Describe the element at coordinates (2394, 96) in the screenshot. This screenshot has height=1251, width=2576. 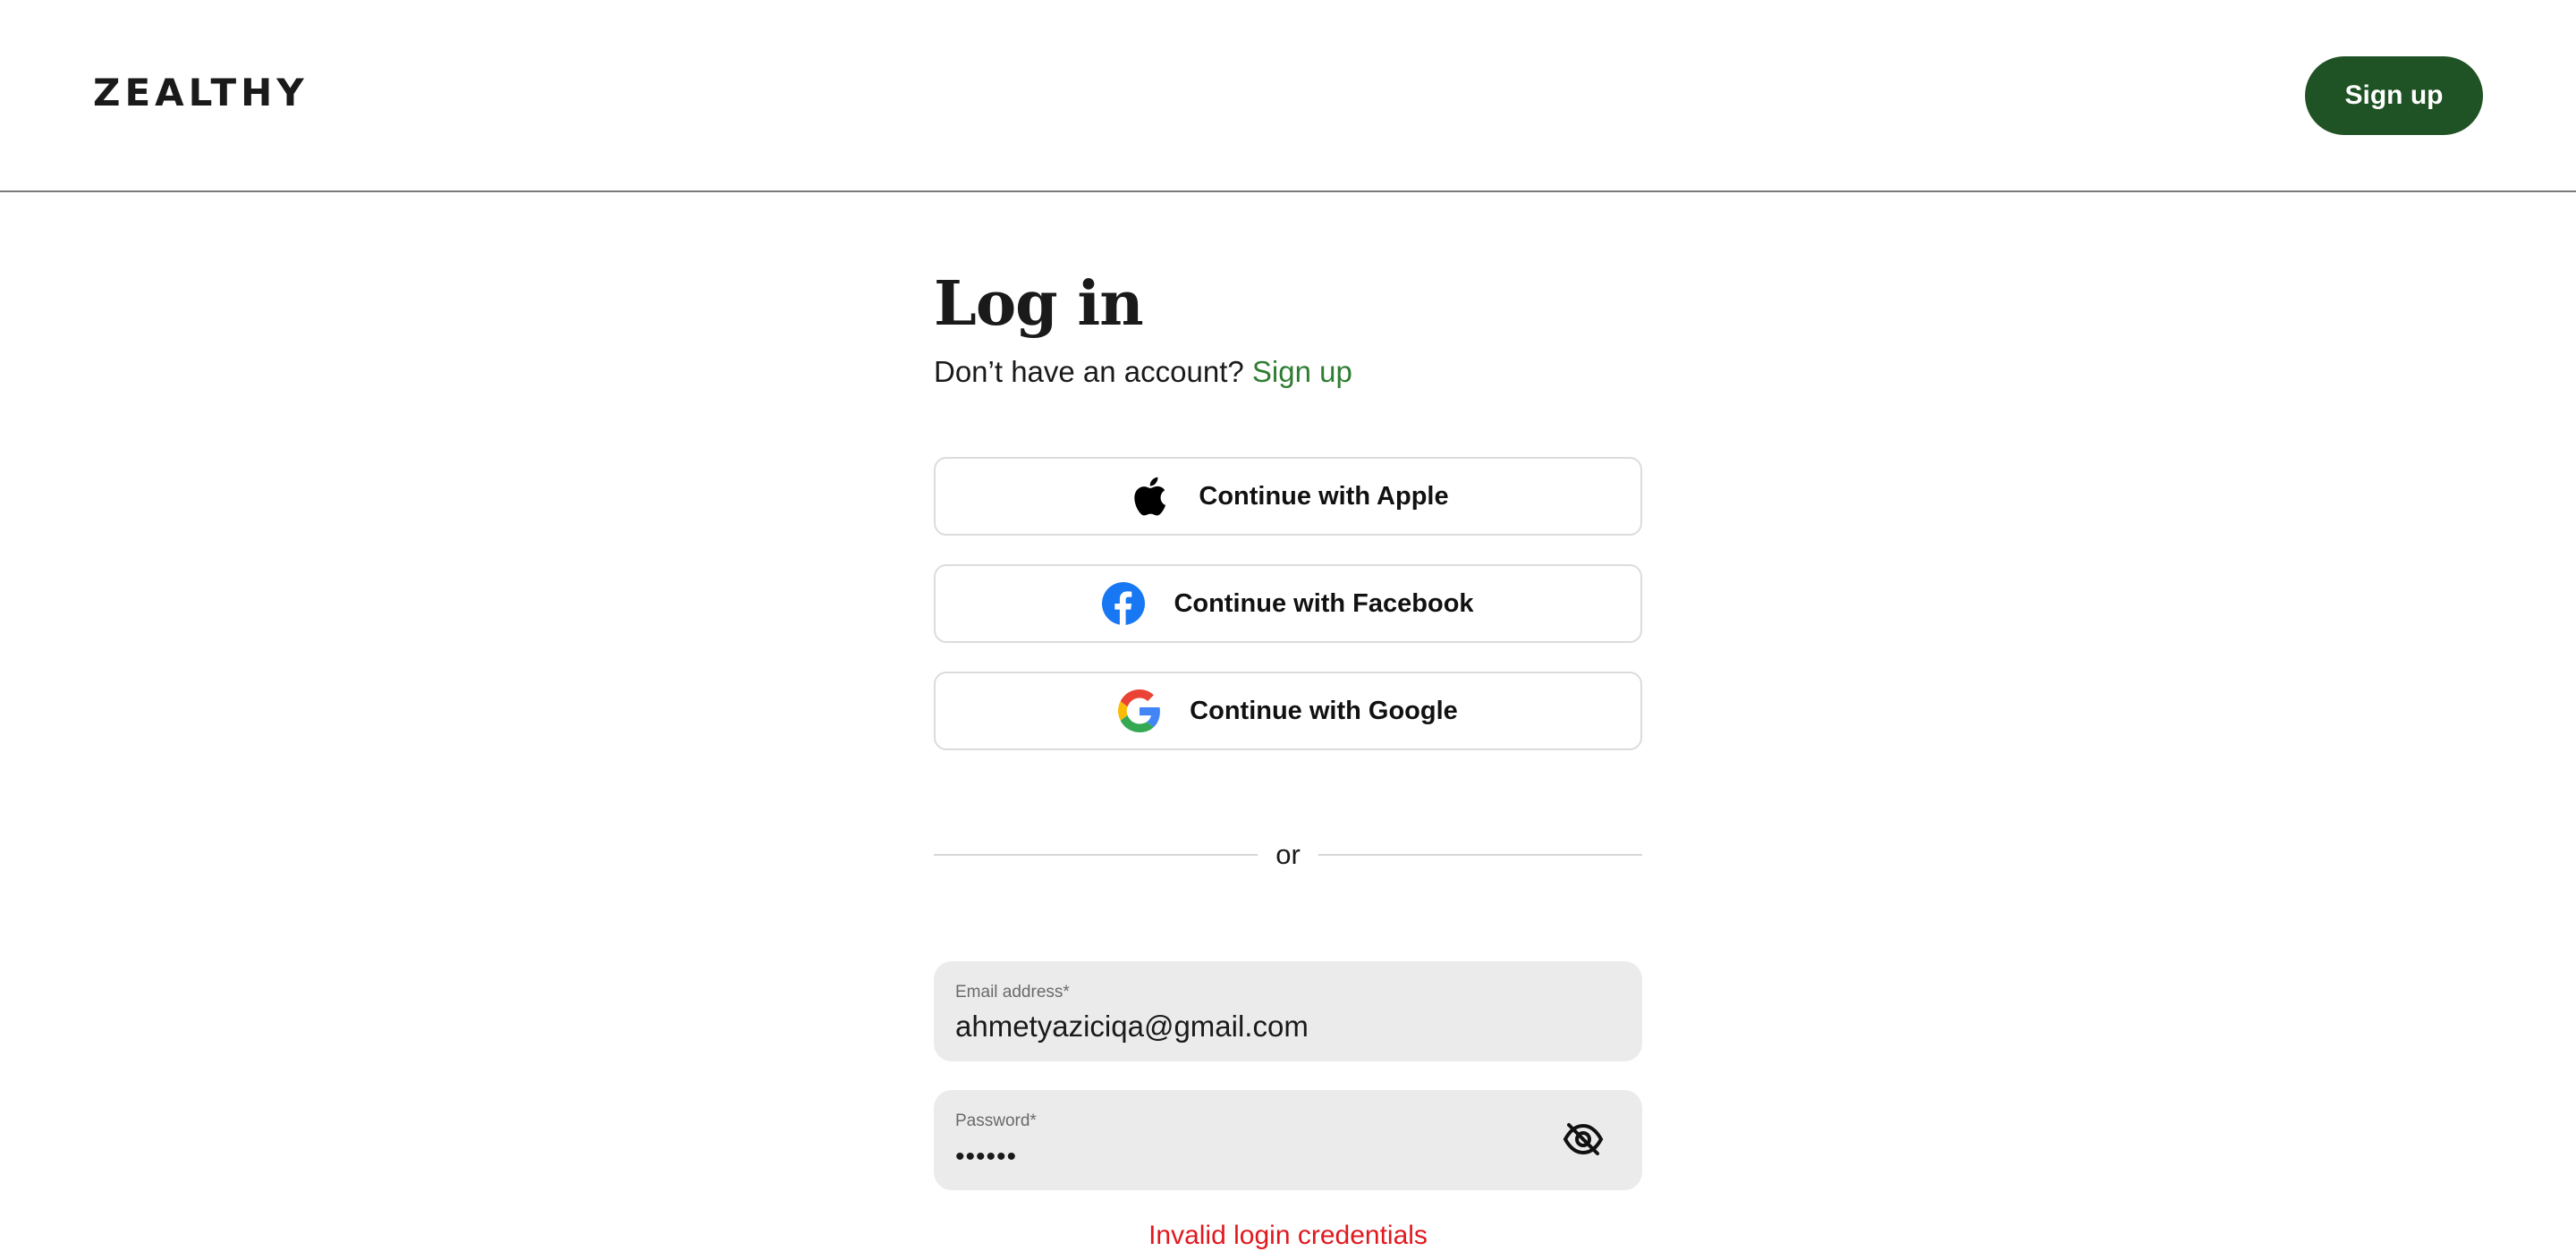
I see `header-signup-button: Sign up` at that location.